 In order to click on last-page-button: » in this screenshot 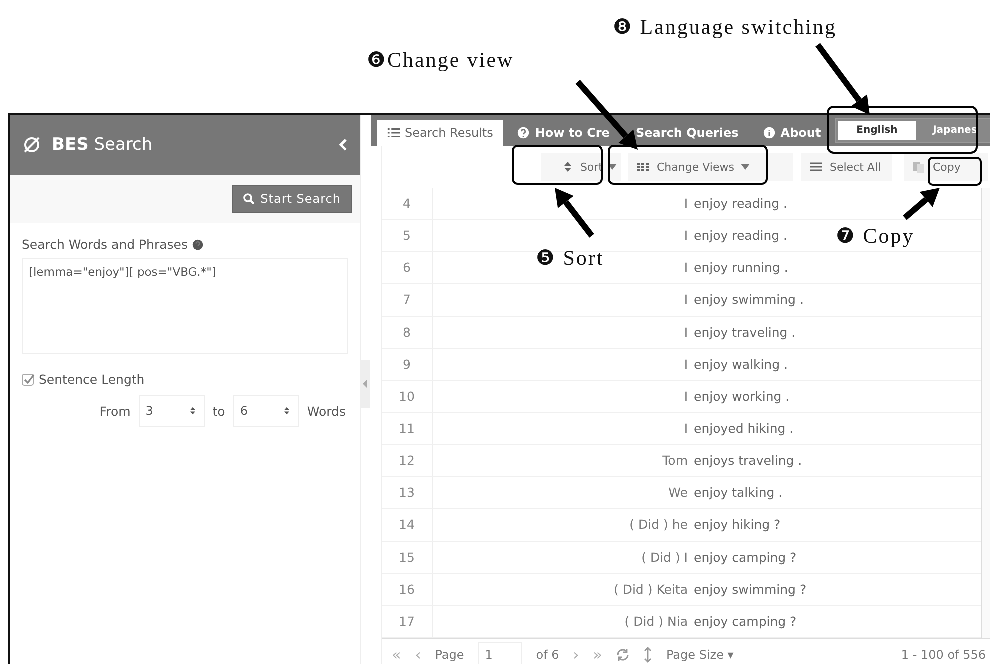, I will do `click(597, 655)`.